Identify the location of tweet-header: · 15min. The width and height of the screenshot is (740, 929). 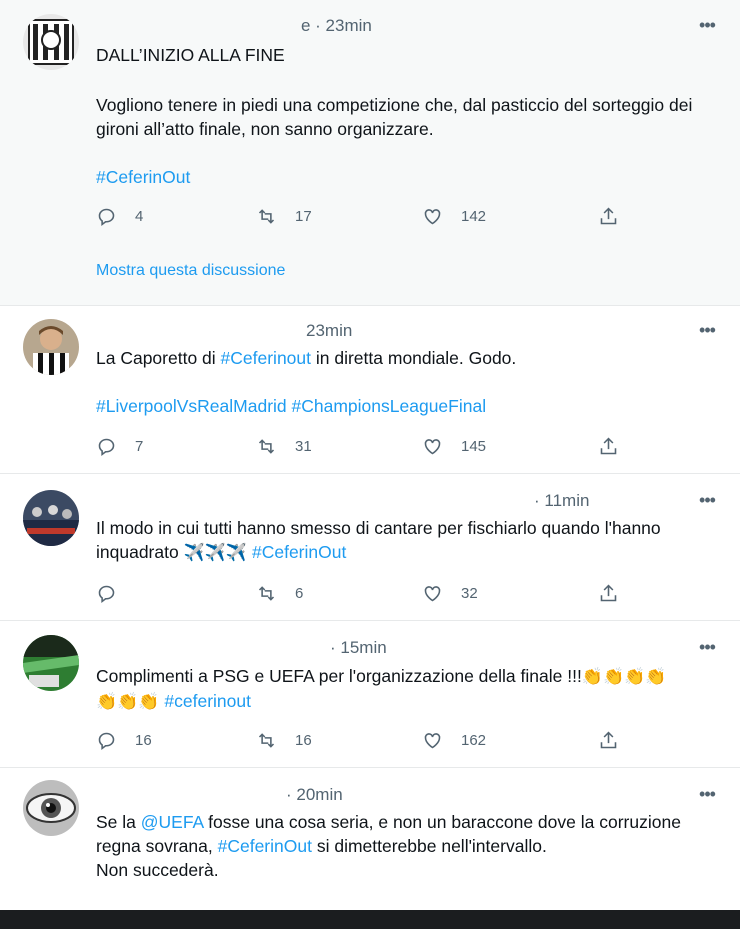
(358, 648).